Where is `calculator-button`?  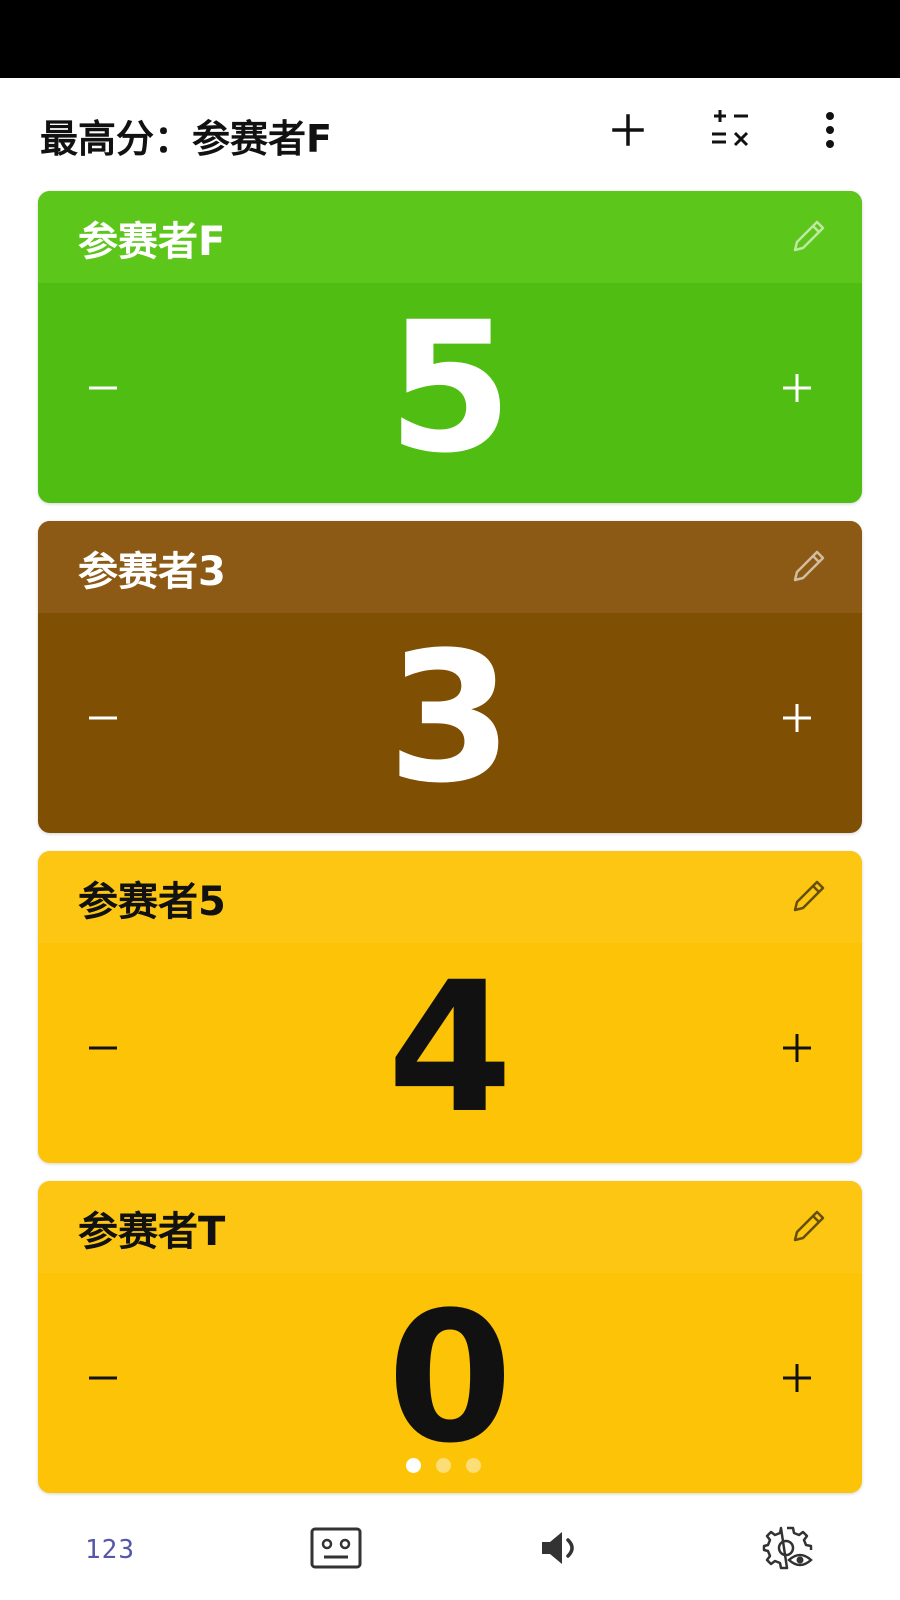 calculator-button is located at coordinates (730, 130).